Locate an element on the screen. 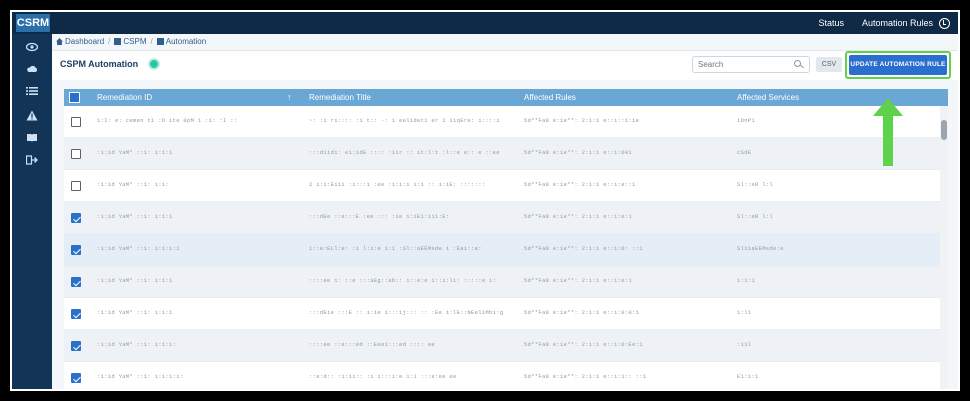  column-affected-rules: Affected Rules is located at coordinates (550, 97).